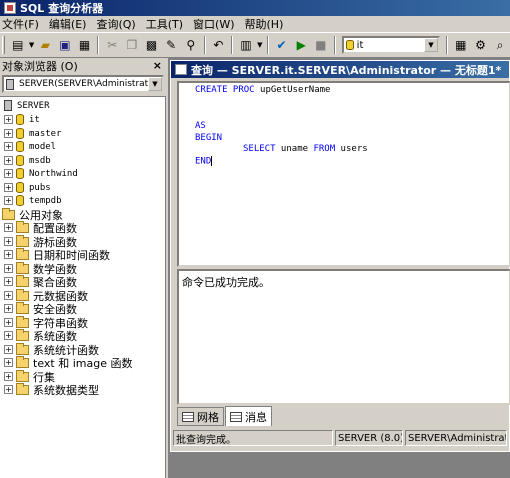  I want to click on tree-node-folder: + 系统函数, so click(40, 335).